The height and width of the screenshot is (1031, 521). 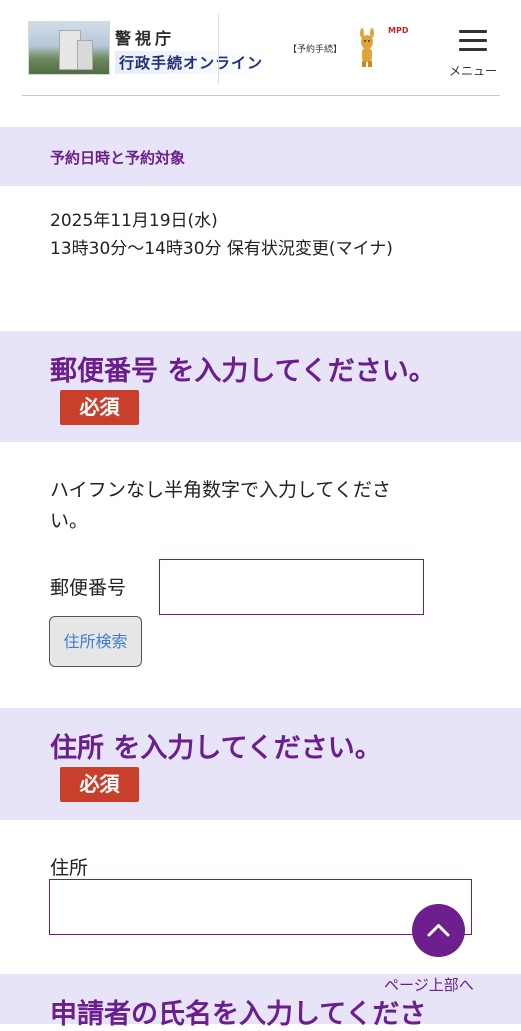 What do you see at coordinates (118, 158) in the screenshot?
I see `reservation-section-title: 予約日時と予約対象` at bounding box center [118, 158].